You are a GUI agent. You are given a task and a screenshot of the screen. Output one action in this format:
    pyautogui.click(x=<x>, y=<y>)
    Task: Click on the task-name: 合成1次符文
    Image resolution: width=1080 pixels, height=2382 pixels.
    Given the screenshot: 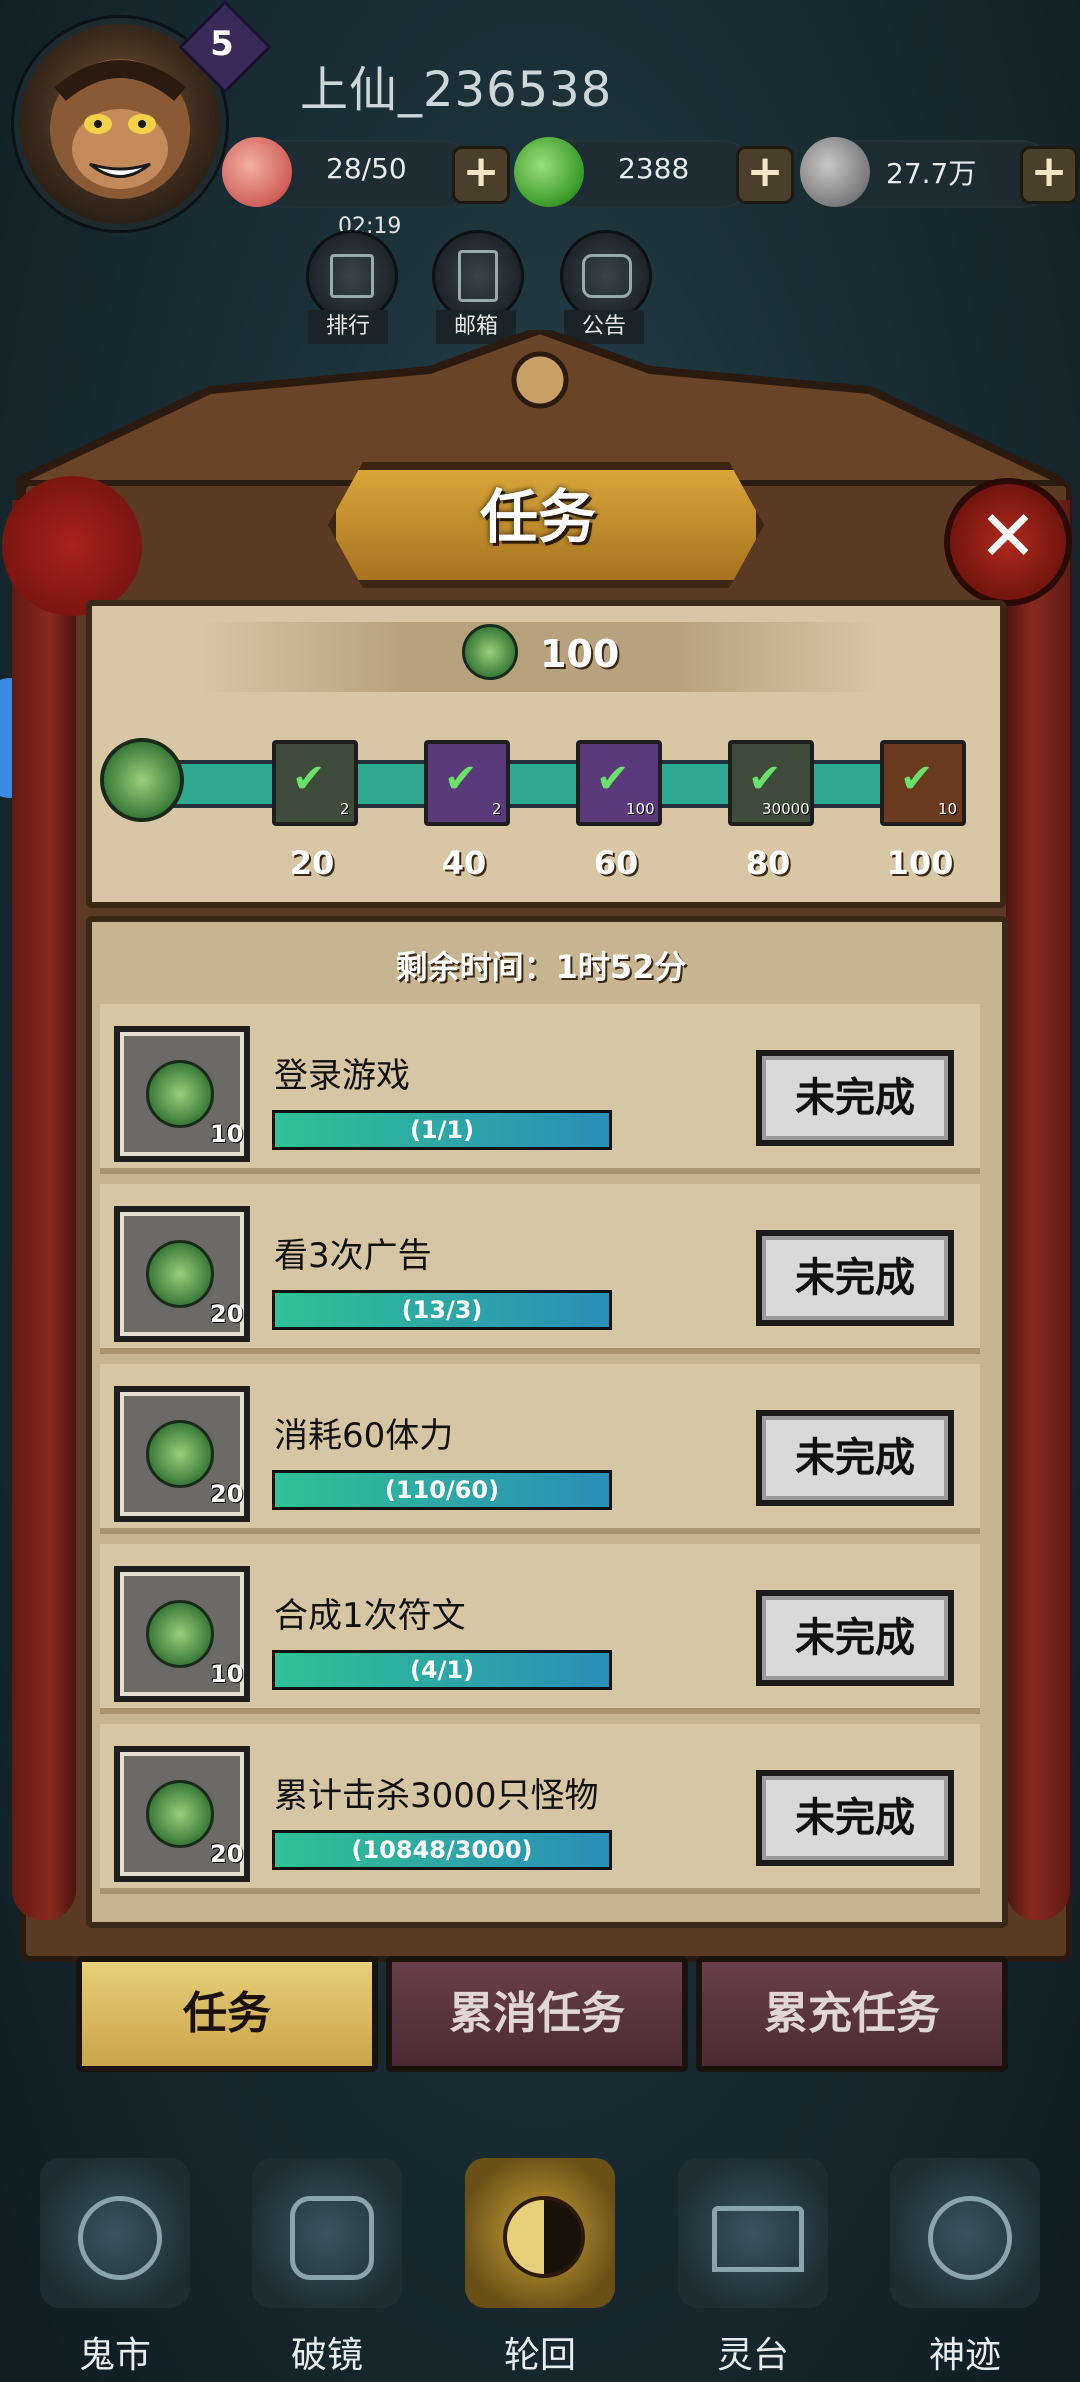 What is the action you would take?
    pyautogui.click(x=370, y=1616)
    